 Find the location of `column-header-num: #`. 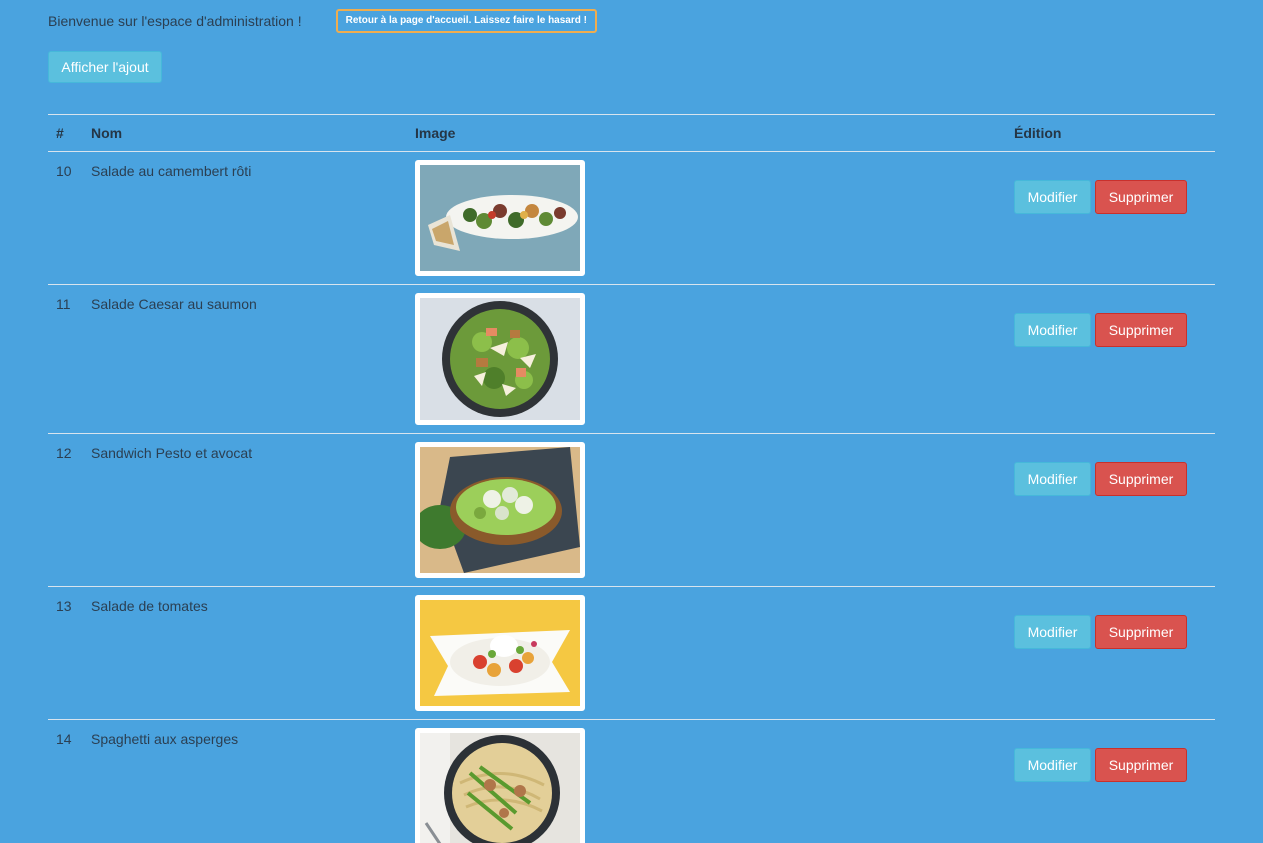

column-header-num: # is located at coordinates (60, 133).